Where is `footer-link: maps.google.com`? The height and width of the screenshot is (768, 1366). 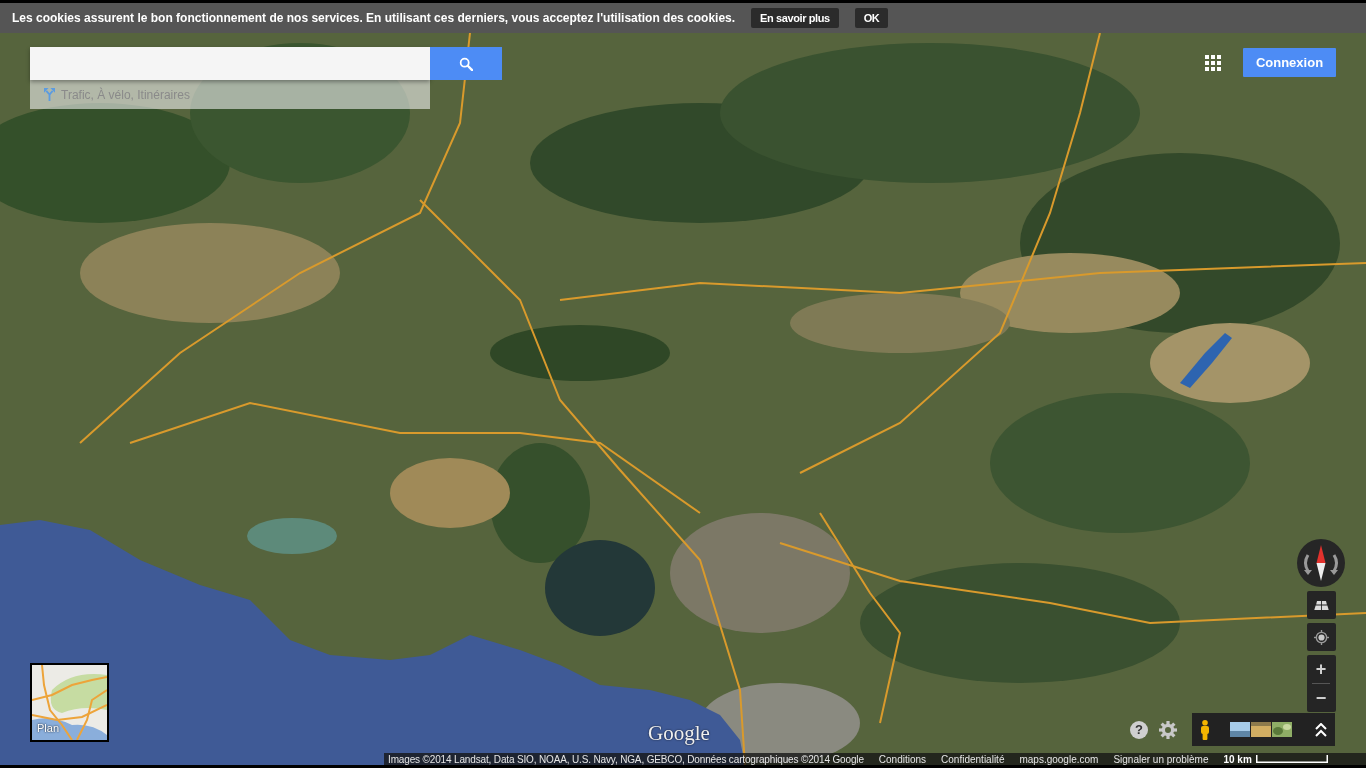 footer-link: maps.google.com is located at coordinates (1059, 759).